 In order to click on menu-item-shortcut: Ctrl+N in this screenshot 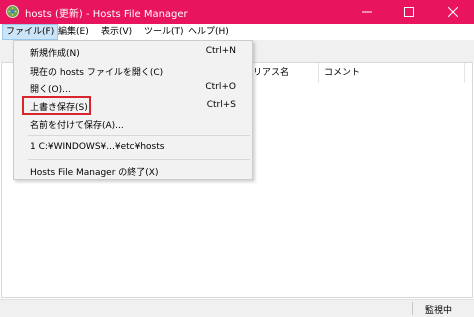, I will do `click(220, 51)`.